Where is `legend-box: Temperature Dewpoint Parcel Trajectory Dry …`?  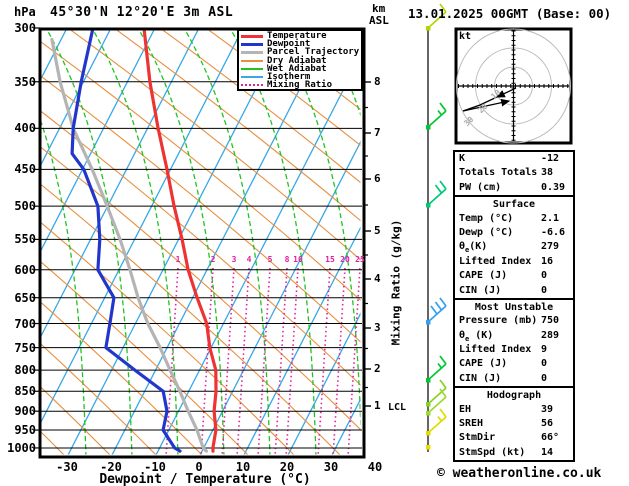
legend-box: Temperature Dewpoint Parcel Trajectory Dry … is located at coordinates (300, 60).